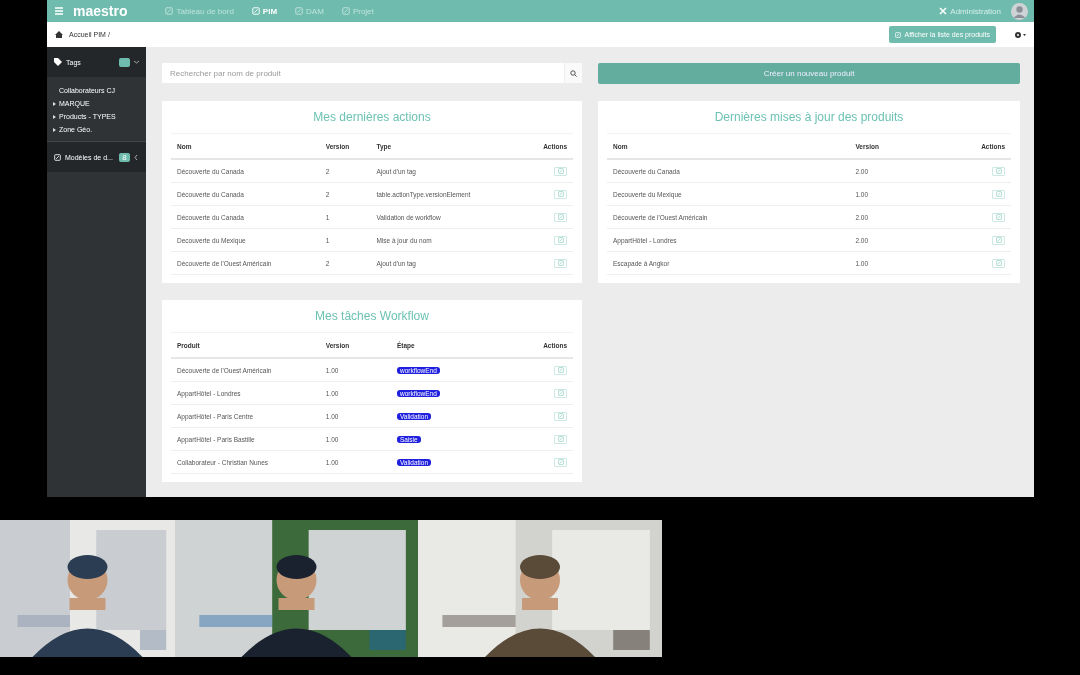 This screenshot has height=675, width=1080. What do you see at coordinates (124, 157) in the screenshot?
I see `count-badge: 8` at bounding box center [124, 157].